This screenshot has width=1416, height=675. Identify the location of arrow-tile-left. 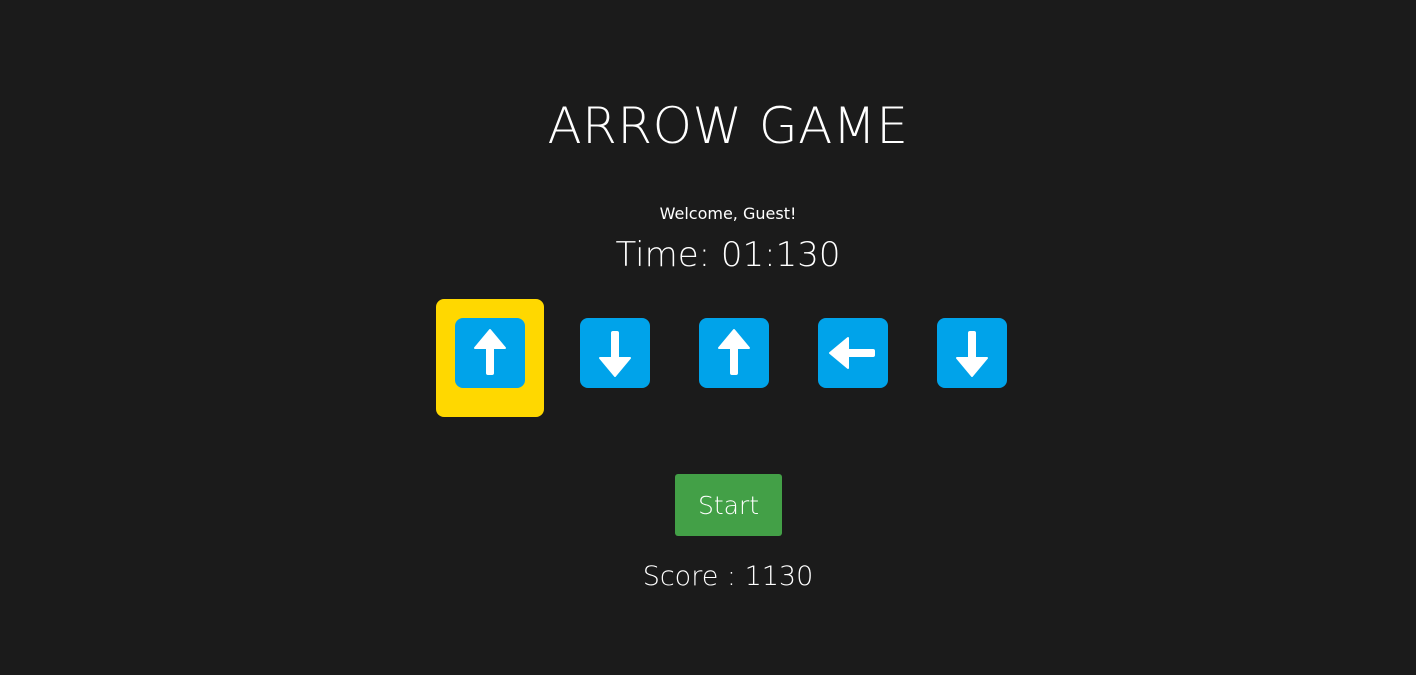
(853, 353).